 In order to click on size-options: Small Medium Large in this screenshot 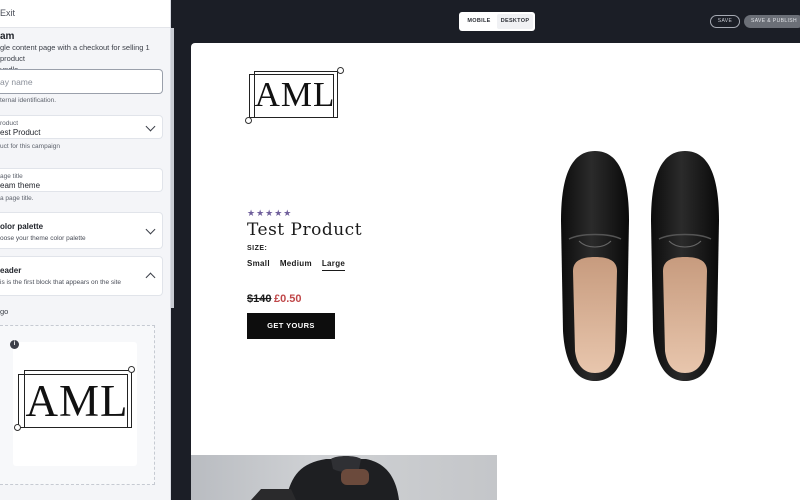, I will do `click(296, 265)`.